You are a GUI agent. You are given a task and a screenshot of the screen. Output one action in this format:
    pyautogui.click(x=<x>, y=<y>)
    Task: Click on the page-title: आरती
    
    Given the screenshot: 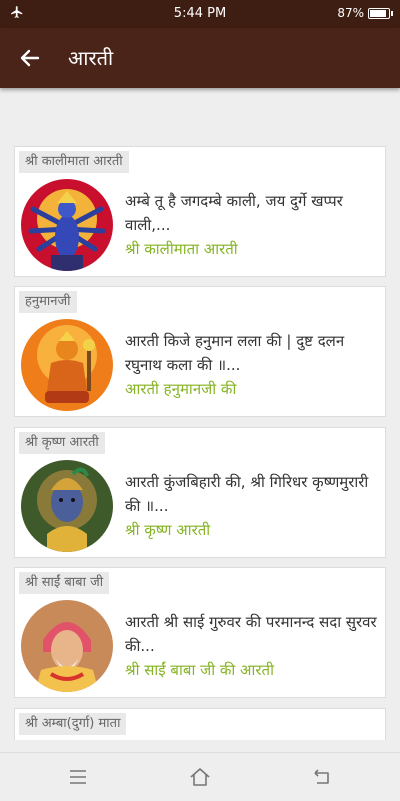 What is the action you would take?
    pyautogui.click(x=91, y=58)
    